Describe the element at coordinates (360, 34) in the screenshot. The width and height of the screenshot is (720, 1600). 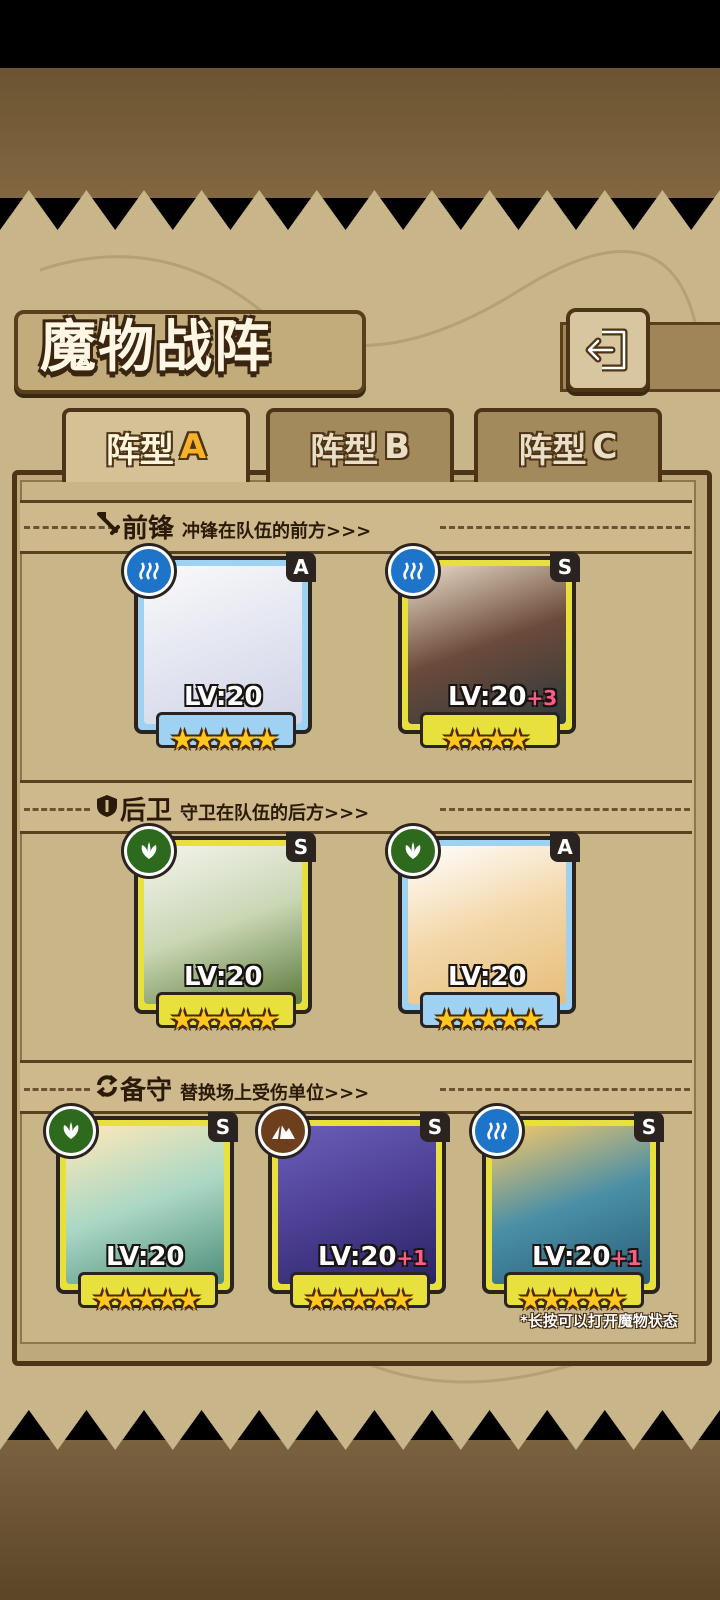
I see `status-bar` at that location.